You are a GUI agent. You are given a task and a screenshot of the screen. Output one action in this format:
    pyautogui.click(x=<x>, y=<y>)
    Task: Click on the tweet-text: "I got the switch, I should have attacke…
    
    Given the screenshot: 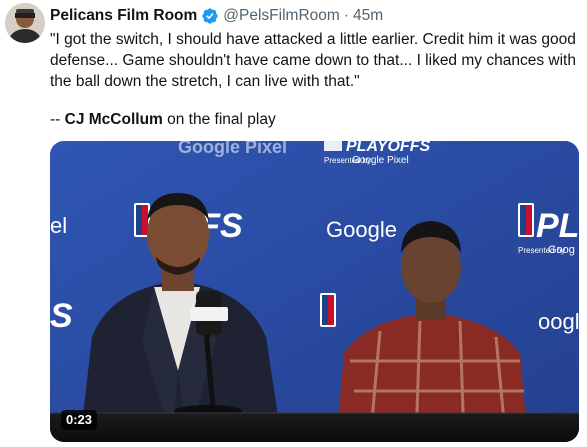 What is the action you would take?
    pyautogui.click(x=315, y=60)
    